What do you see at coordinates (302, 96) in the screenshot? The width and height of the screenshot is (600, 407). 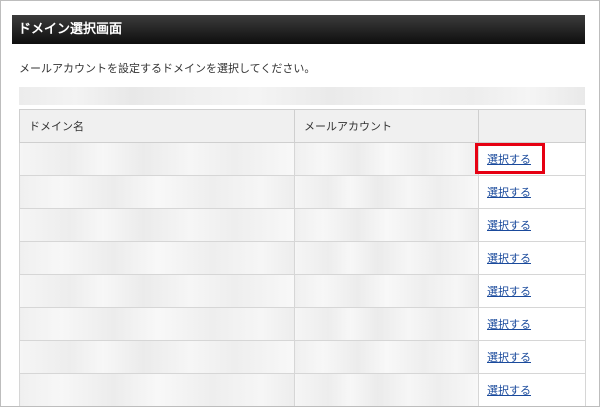 I see `redacted-info-band` at bounding box center [302, 96].